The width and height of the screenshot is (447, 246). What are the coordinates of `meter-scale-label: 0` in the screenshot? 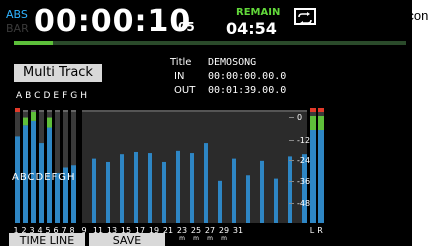 It's located at (299, 117).